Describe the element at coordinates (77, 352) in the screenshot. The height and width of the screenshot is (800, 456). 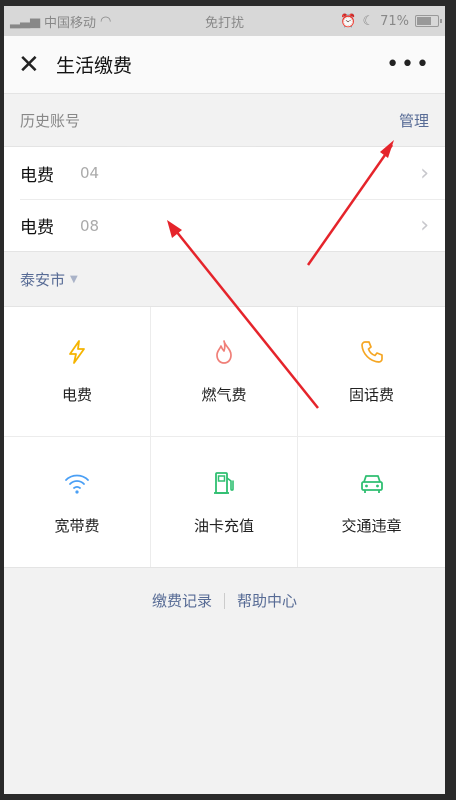
I see `lightning-icon` at that location.